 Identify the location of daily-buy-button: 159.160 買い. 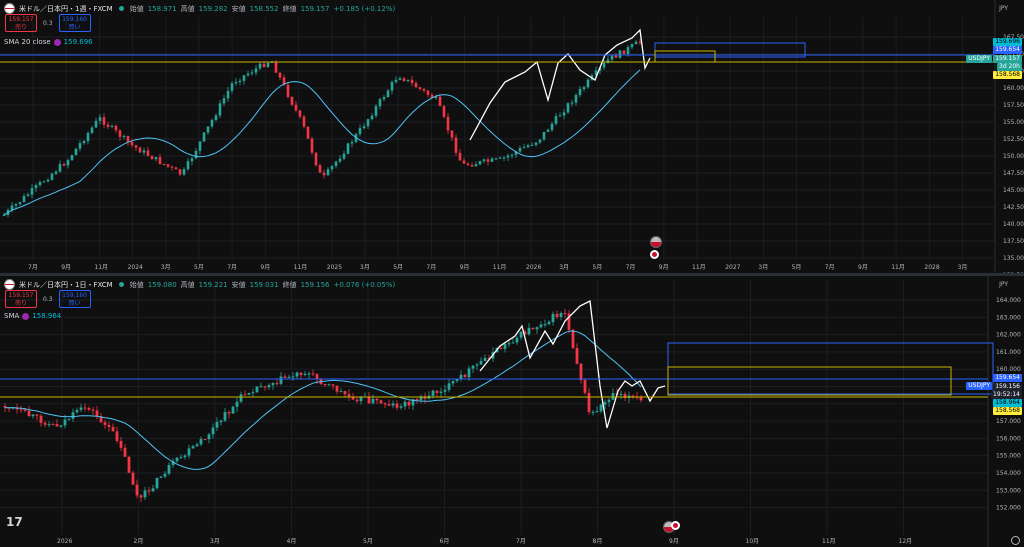
(74, 299).